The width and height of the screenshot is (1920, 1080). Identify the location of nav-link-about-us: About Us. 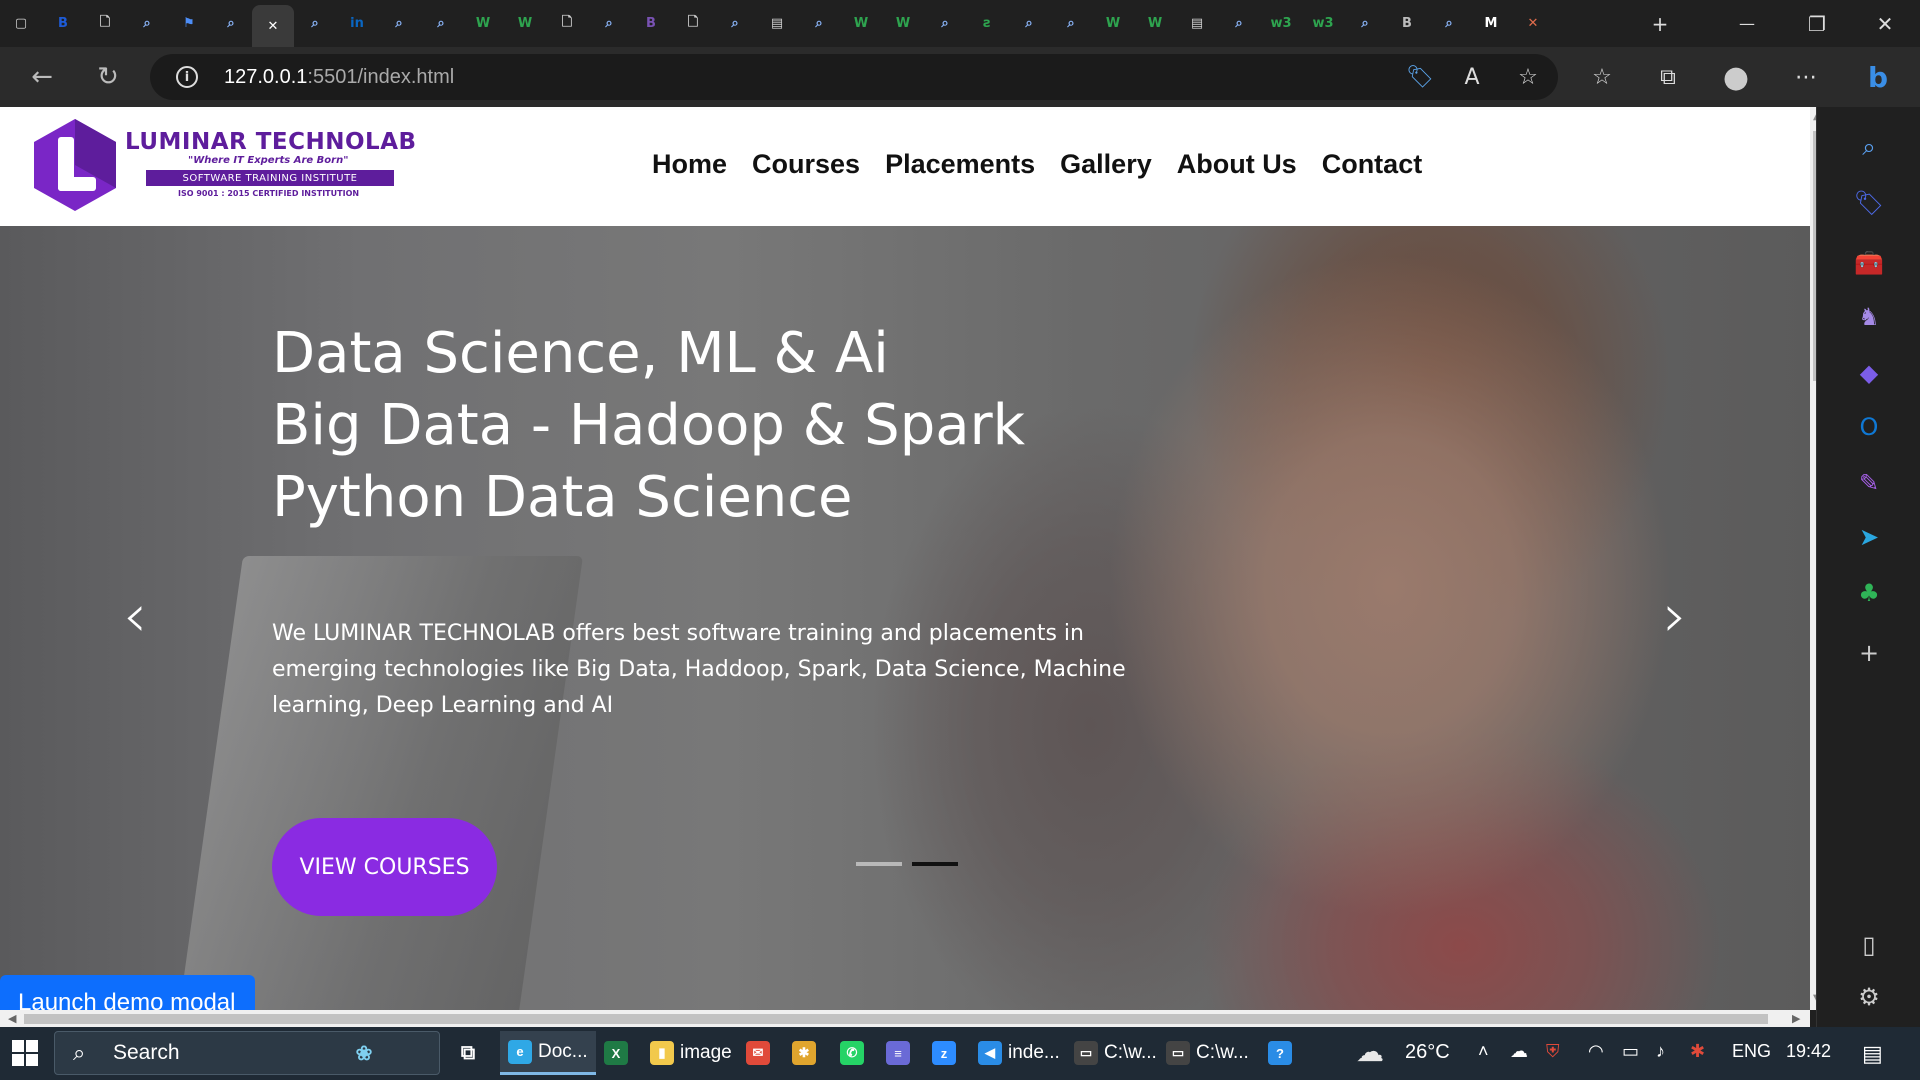
(1237, 164).